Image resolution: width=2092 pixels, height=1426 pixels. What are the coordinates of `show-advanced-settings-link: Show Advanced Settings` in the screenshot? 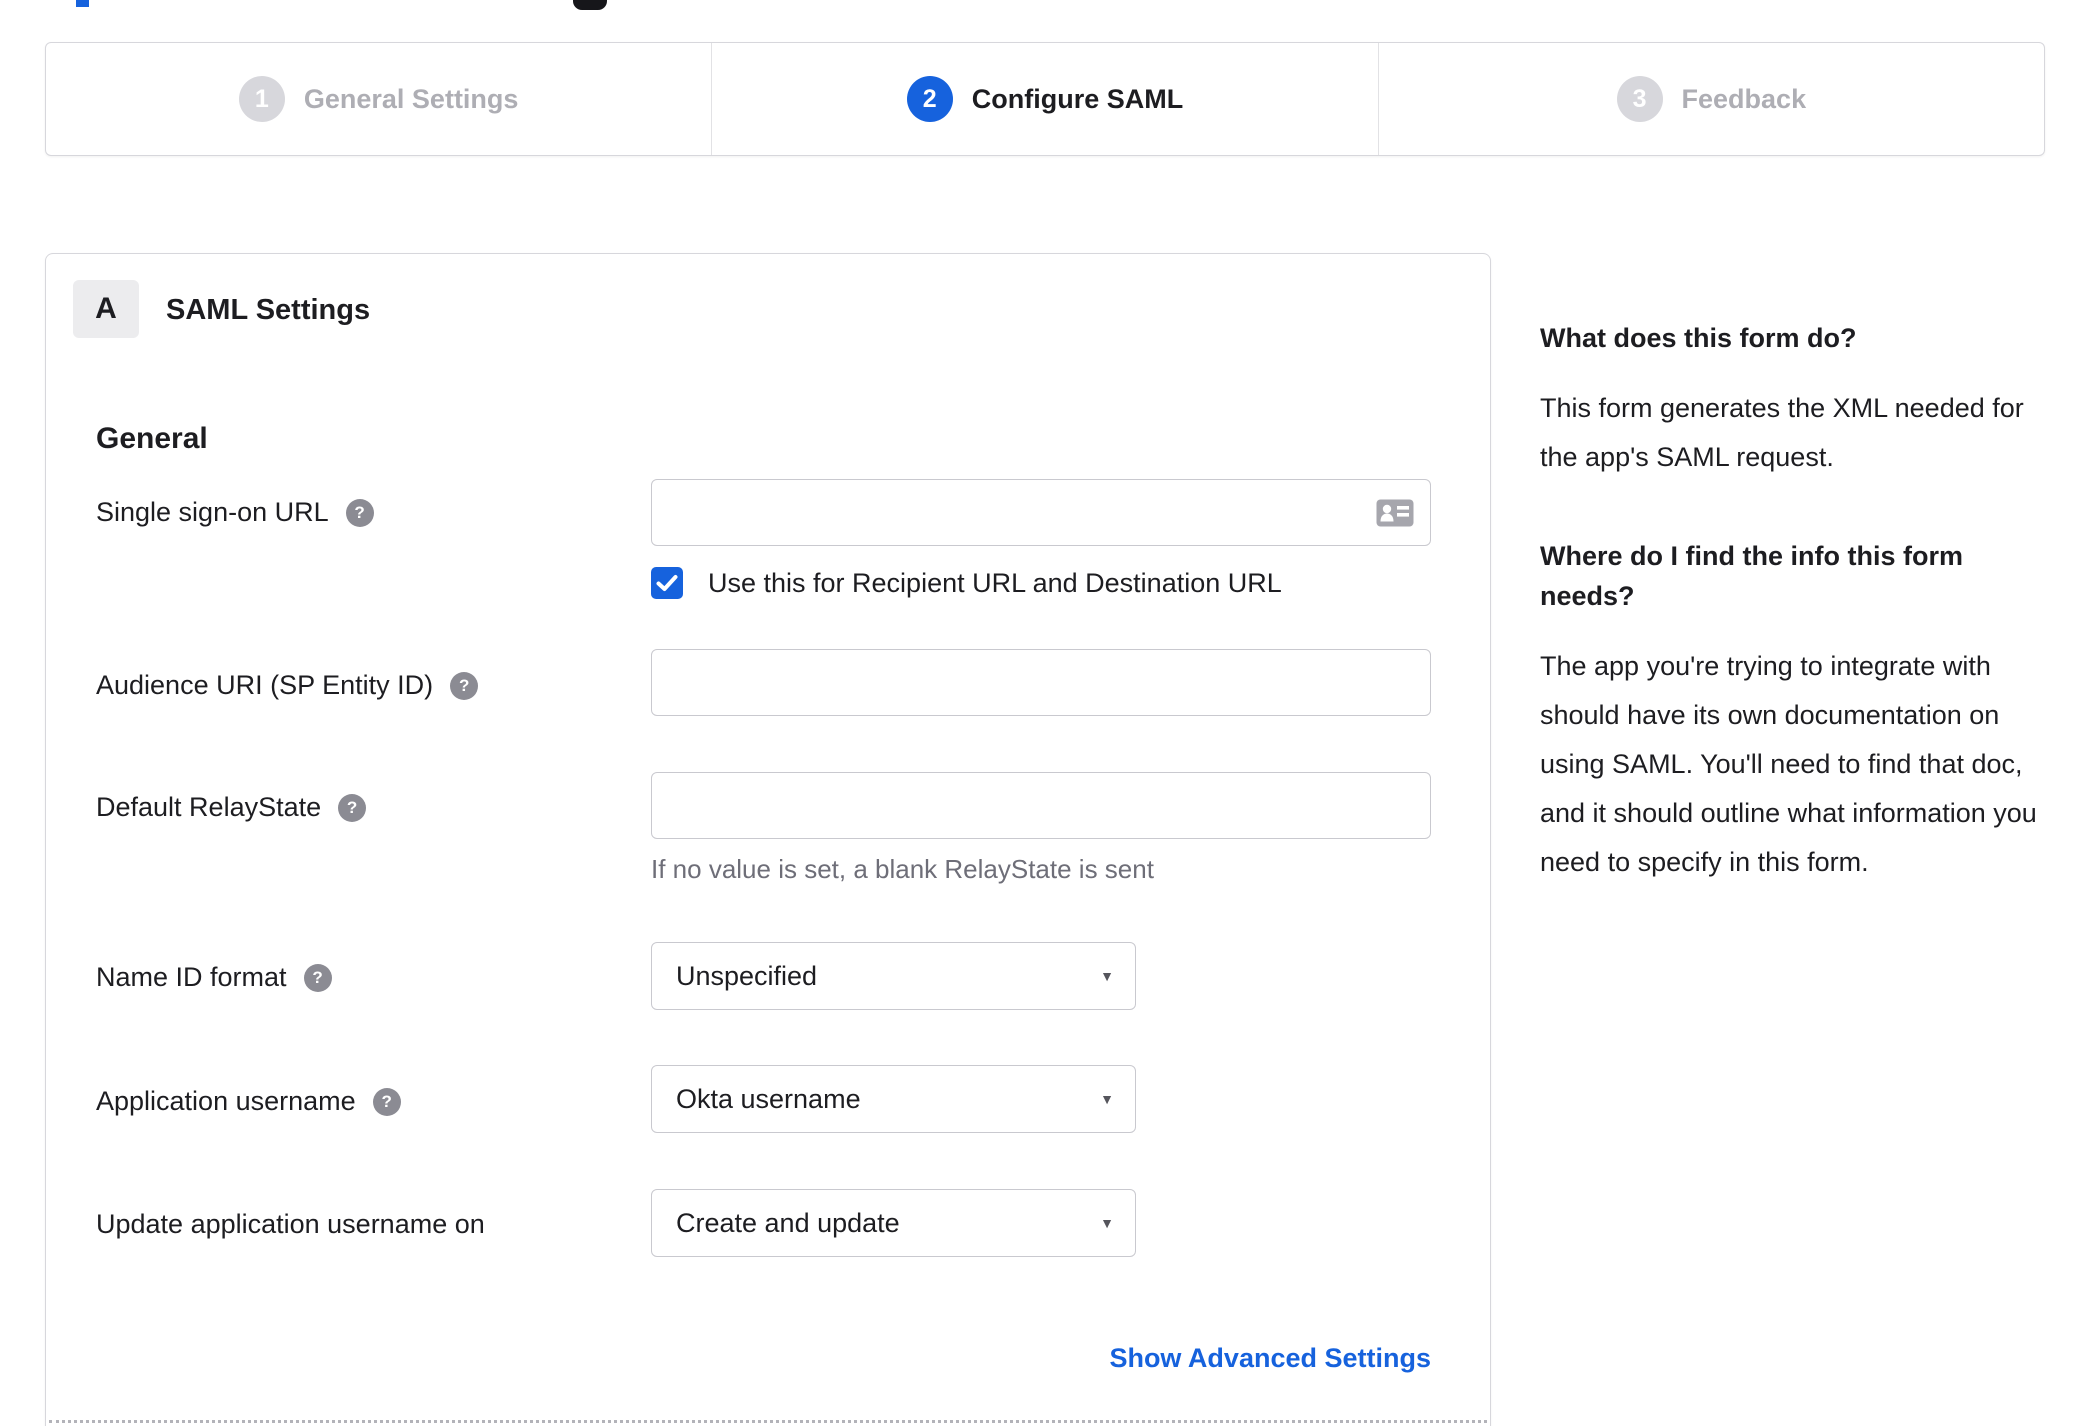 It's located at (1270, 1358).